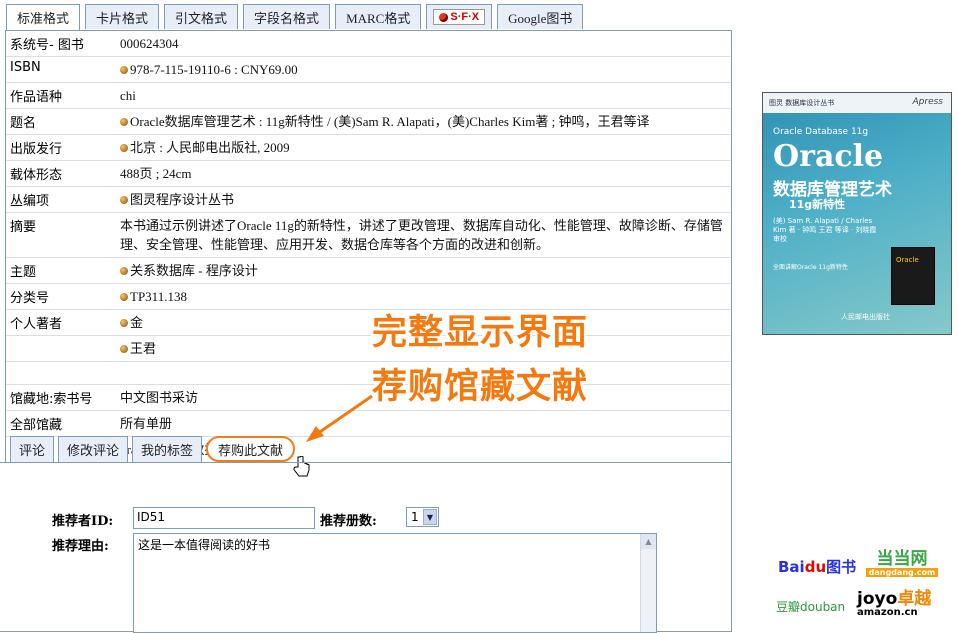  Describe the element at coordinates (648, 583) in the screenshot. I see `textarea-scrollbar: ▲` at that location.